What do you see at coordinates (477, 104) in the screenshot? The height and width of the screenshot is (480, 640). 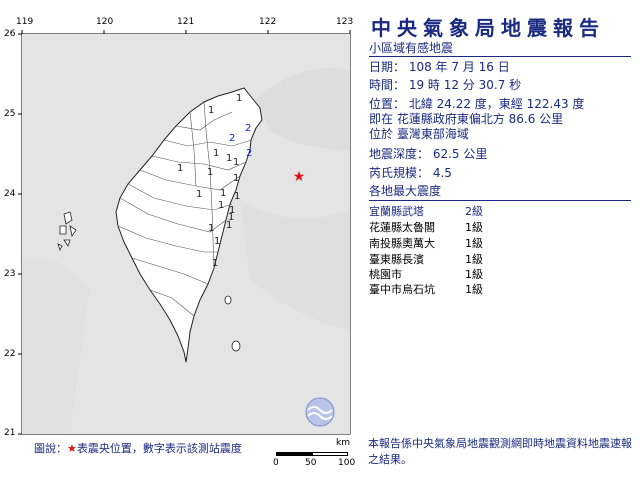 I see `location-coords: 位置： 北緯 24.22 度，東經 122.43 度` at bounding box center [477, 104].